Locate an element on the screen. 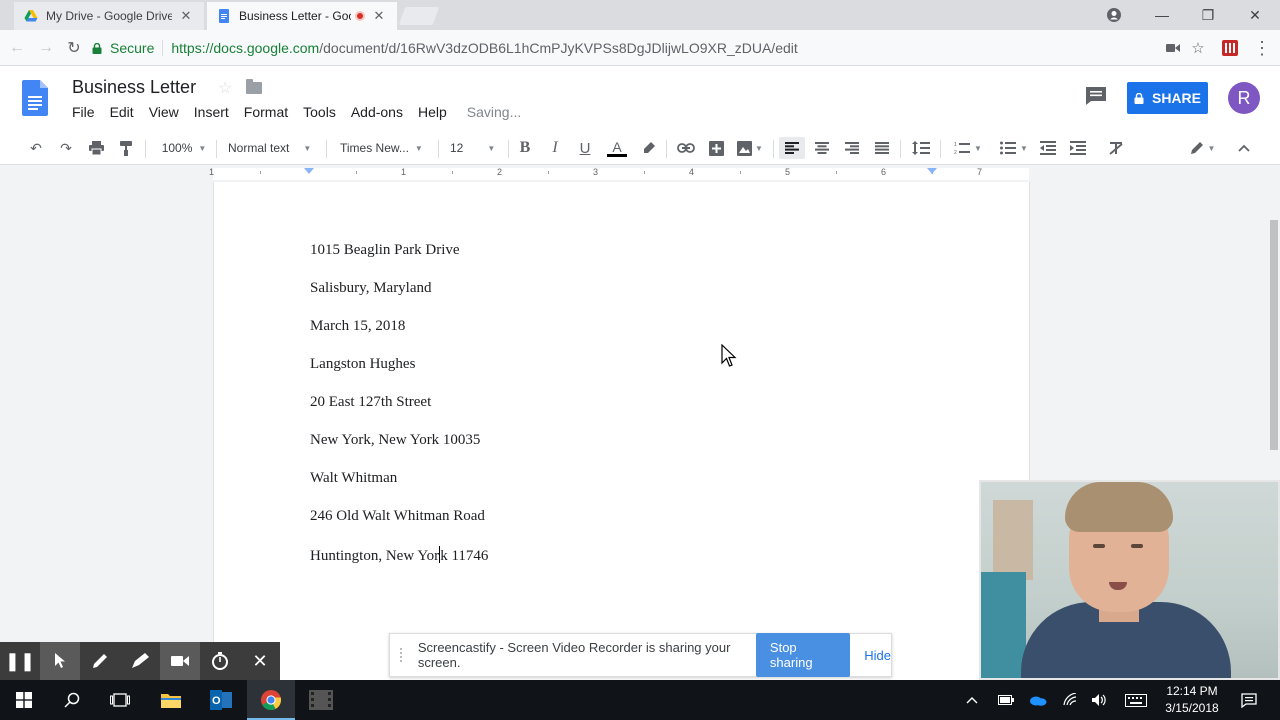 Image resolution: width=1280 pixels, height=720 pixels. new-tab-button is located at coordinates (419, 16).